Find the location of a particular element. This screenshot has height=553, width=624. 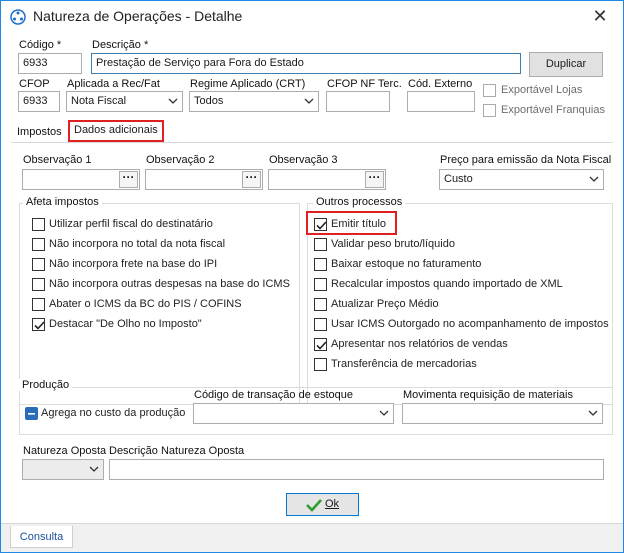

aplicada-select: Nota Fiscal is located at coordinates (124, 101).